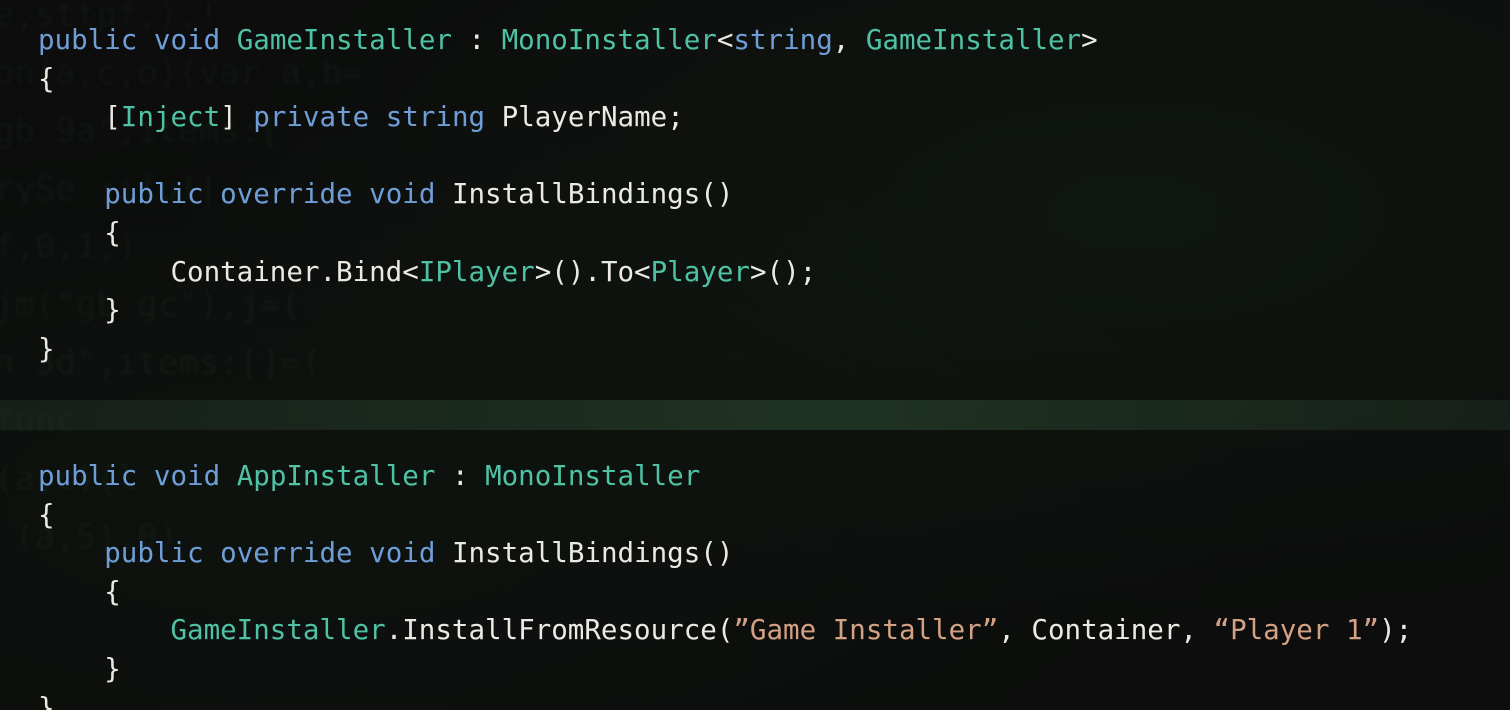  Describe the element at coordinates (783, 271) in the screenshot. I see `code-token: >();` at that location.